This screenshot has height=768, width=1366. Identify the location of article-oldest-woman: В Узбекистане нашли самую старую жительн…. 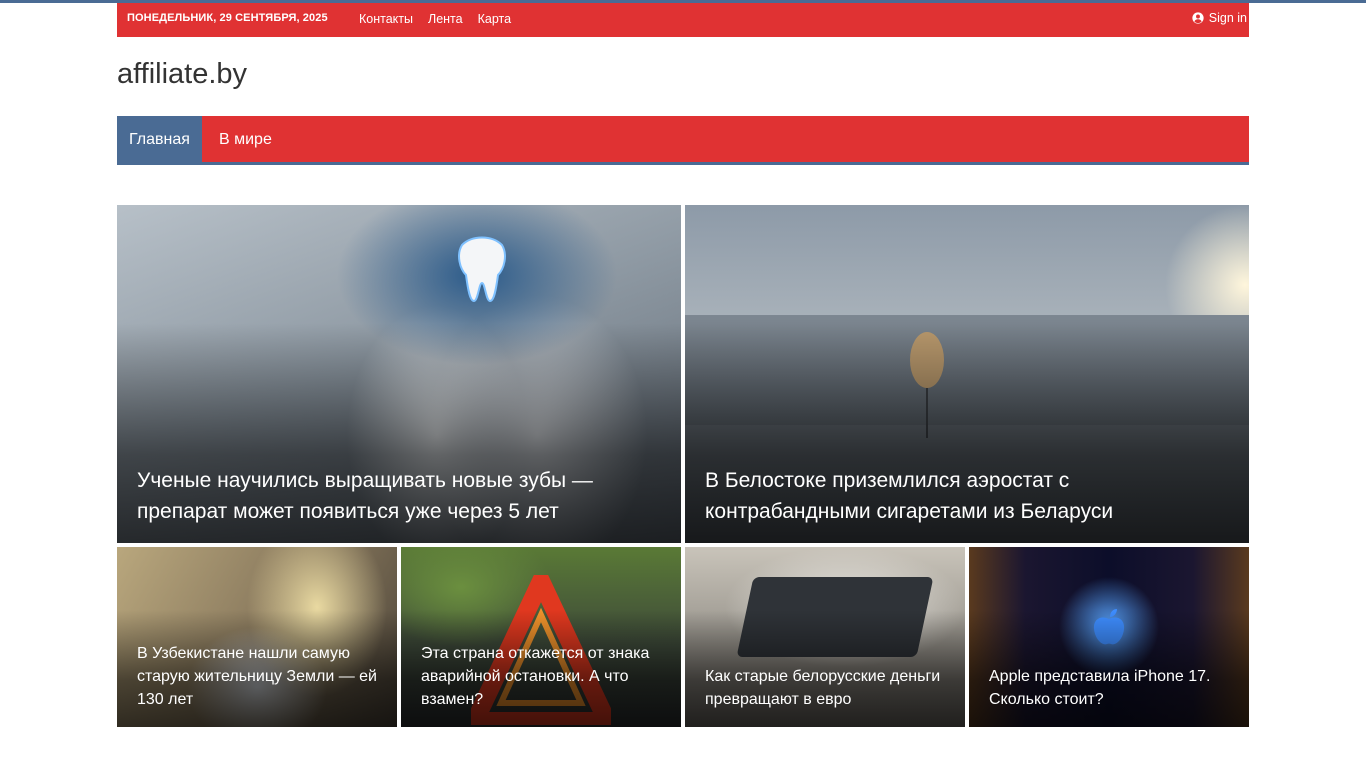
(257, 637).